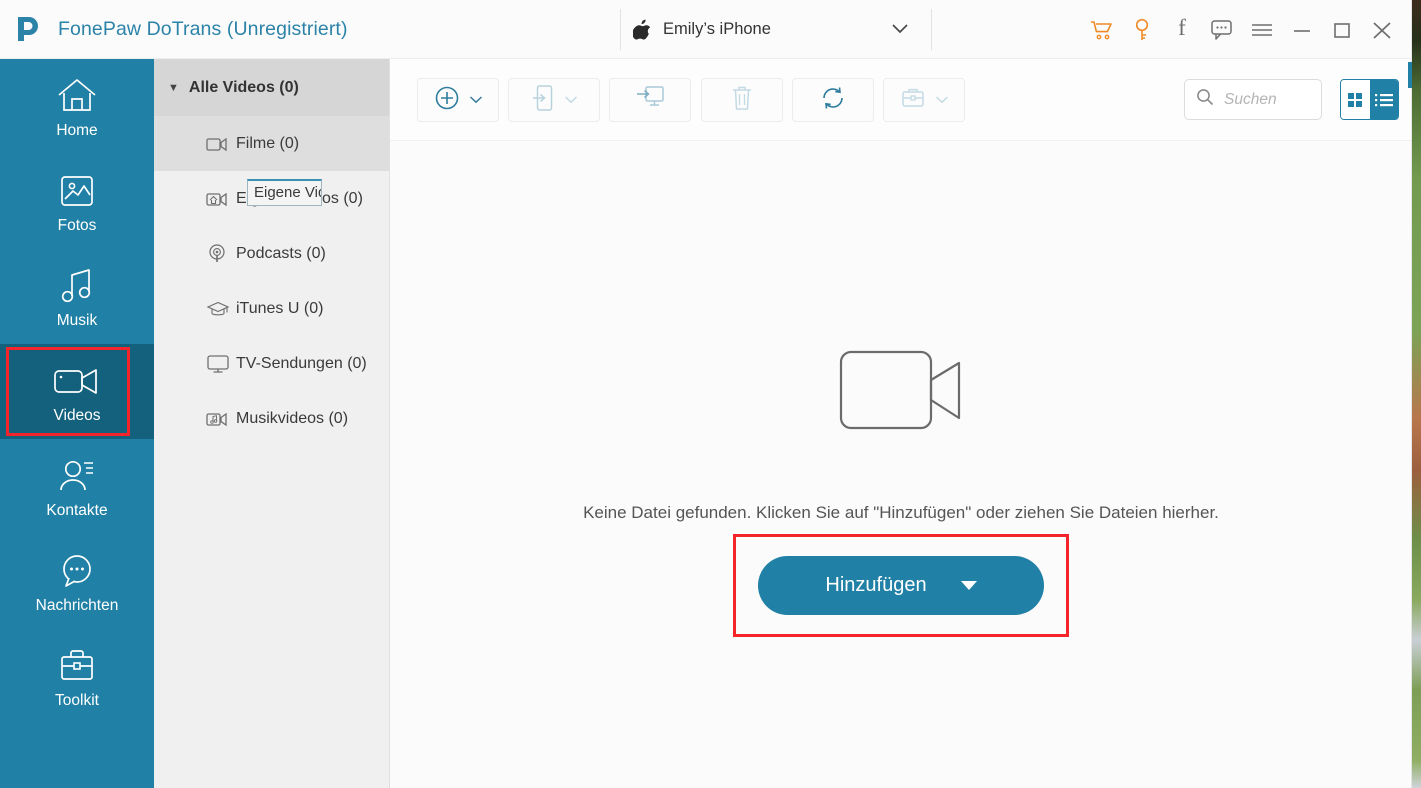 The height and width of the screenshot is (788, 1421). I want to click on category-item-label: Filme (0), so click(268, 143).